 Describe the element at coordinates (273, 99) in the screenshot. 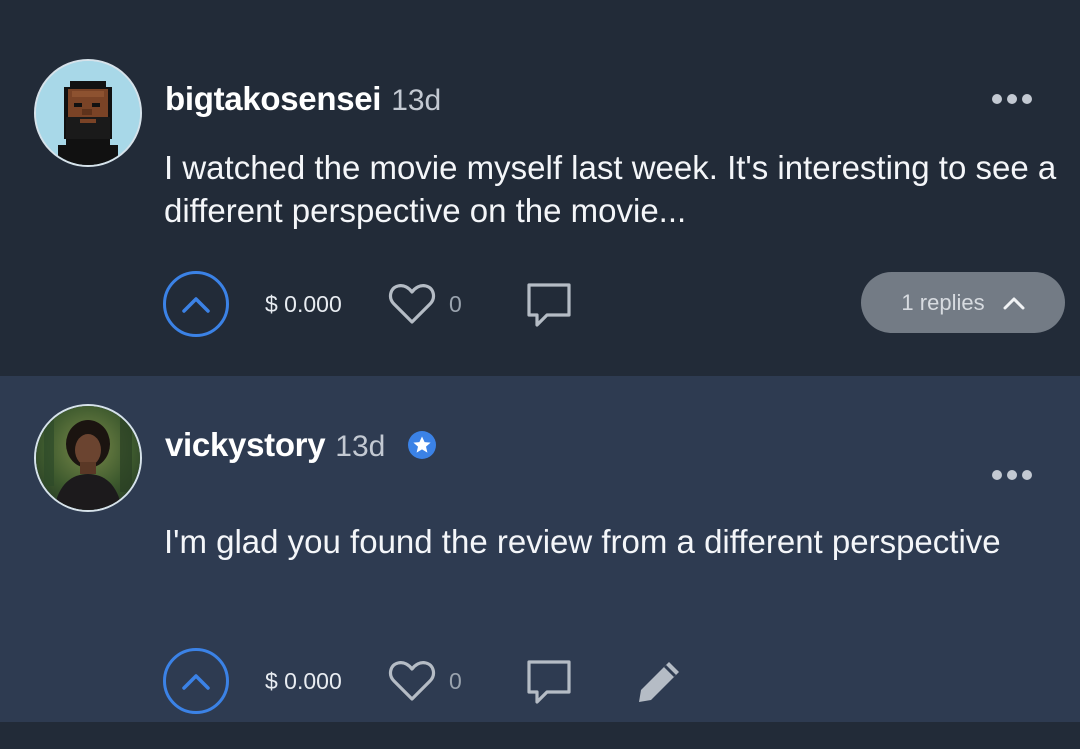

I see `username: bigtakosensei` at that location.